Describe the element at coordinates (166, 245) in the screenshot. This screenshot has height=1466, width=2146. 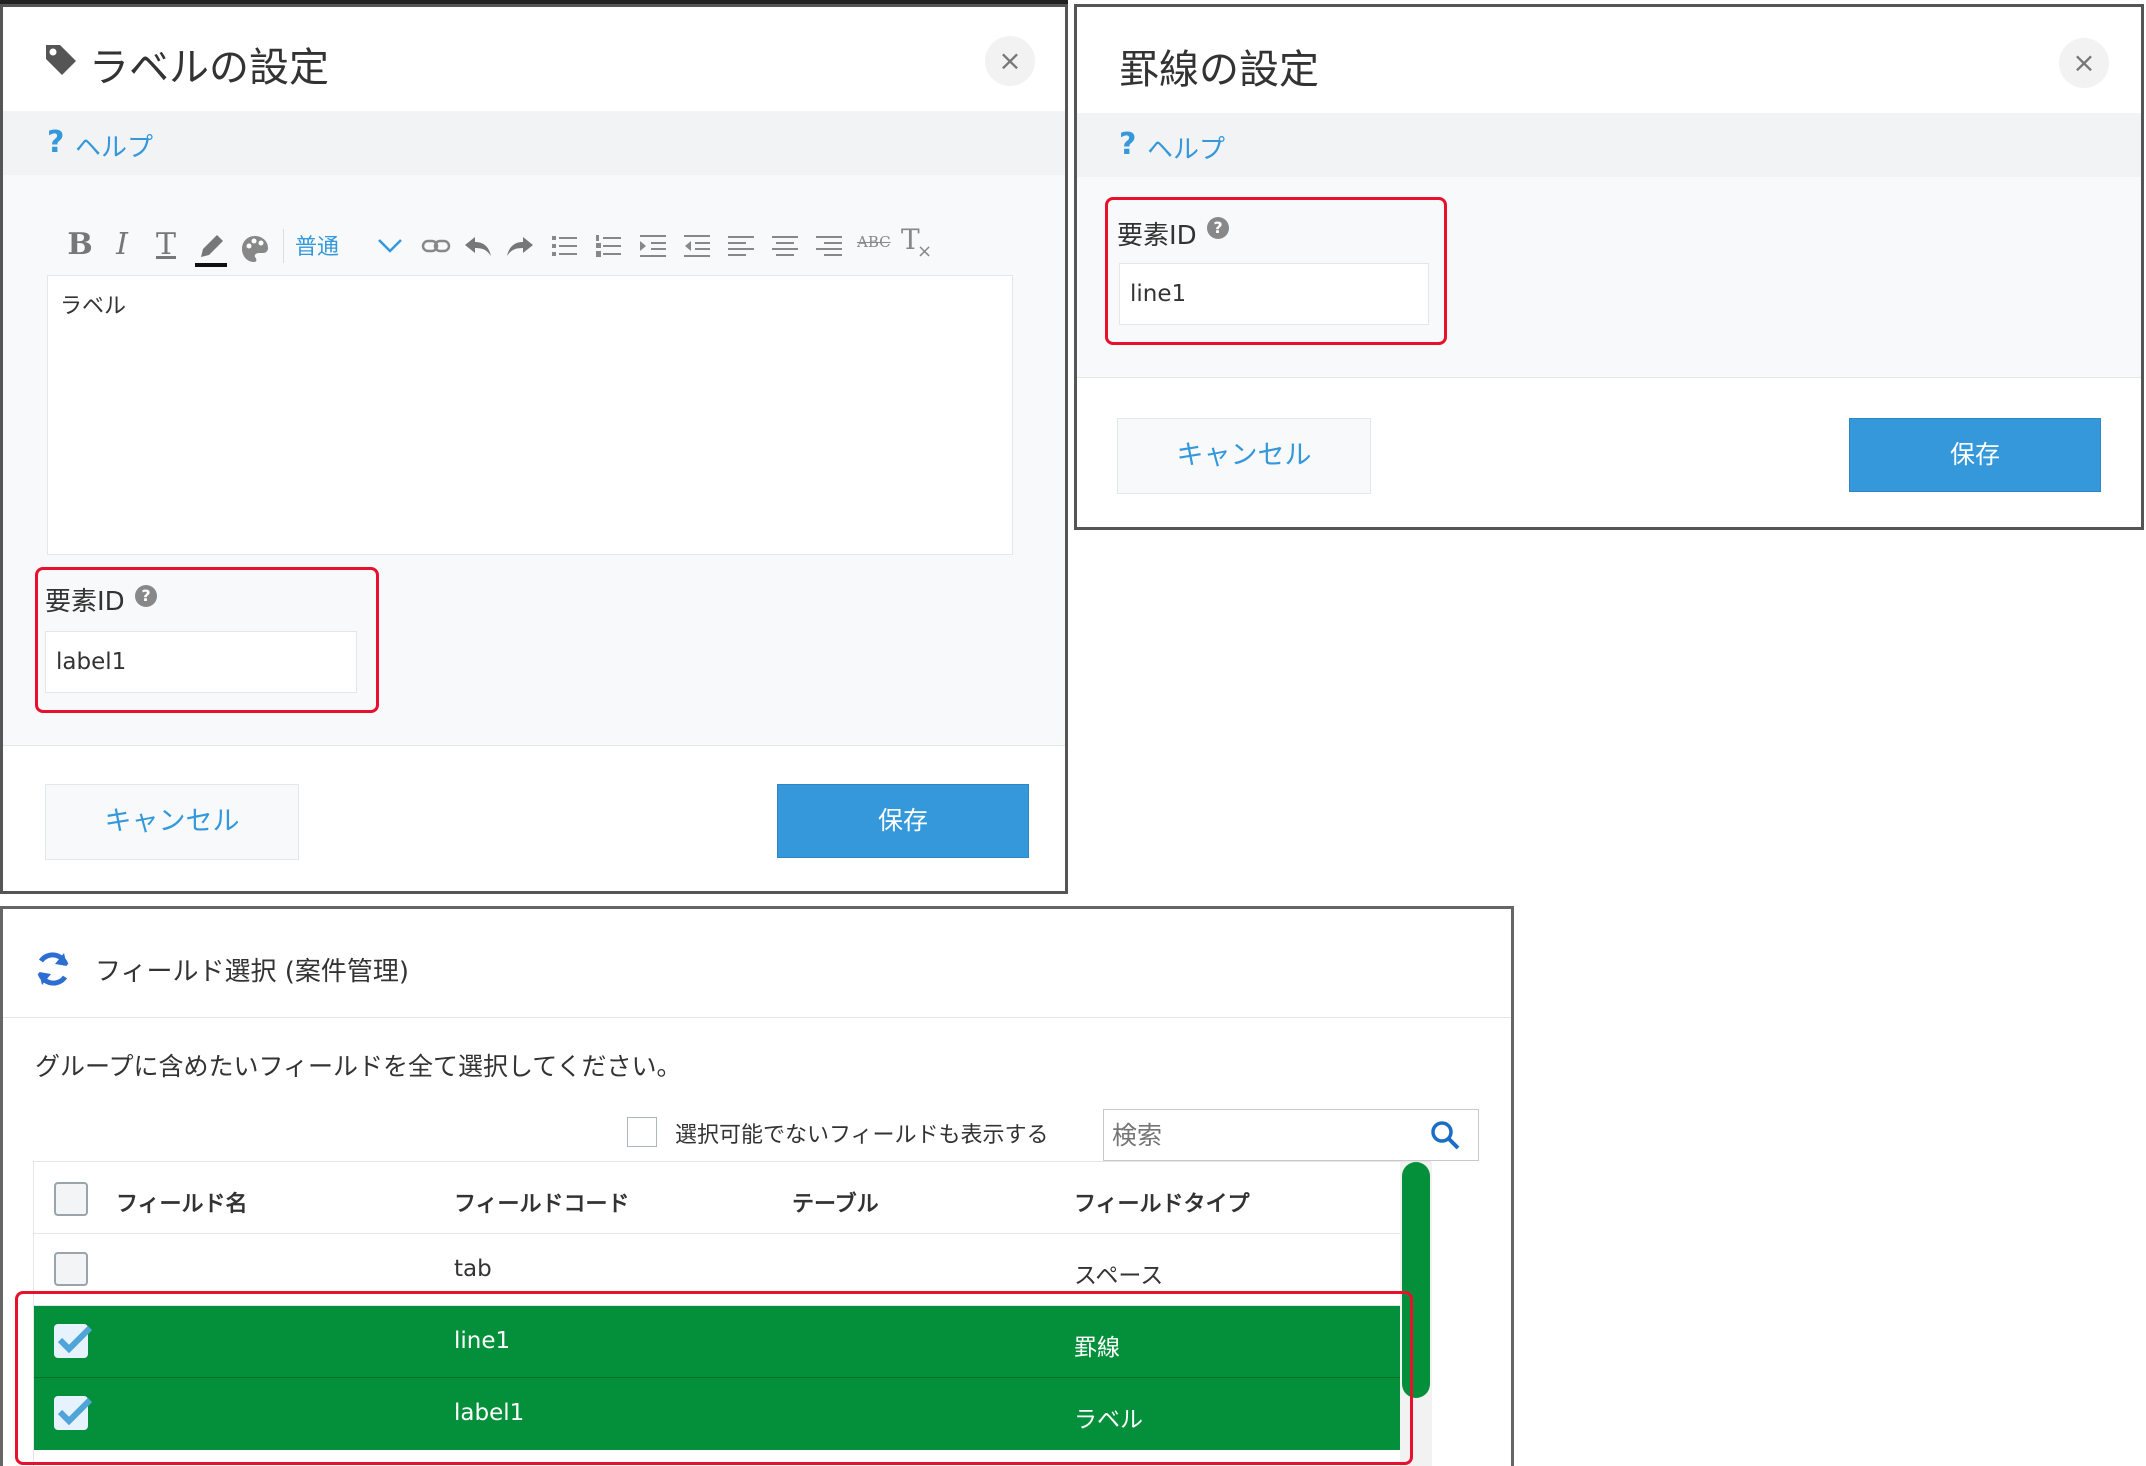
I see `underline-button: T` at that location.